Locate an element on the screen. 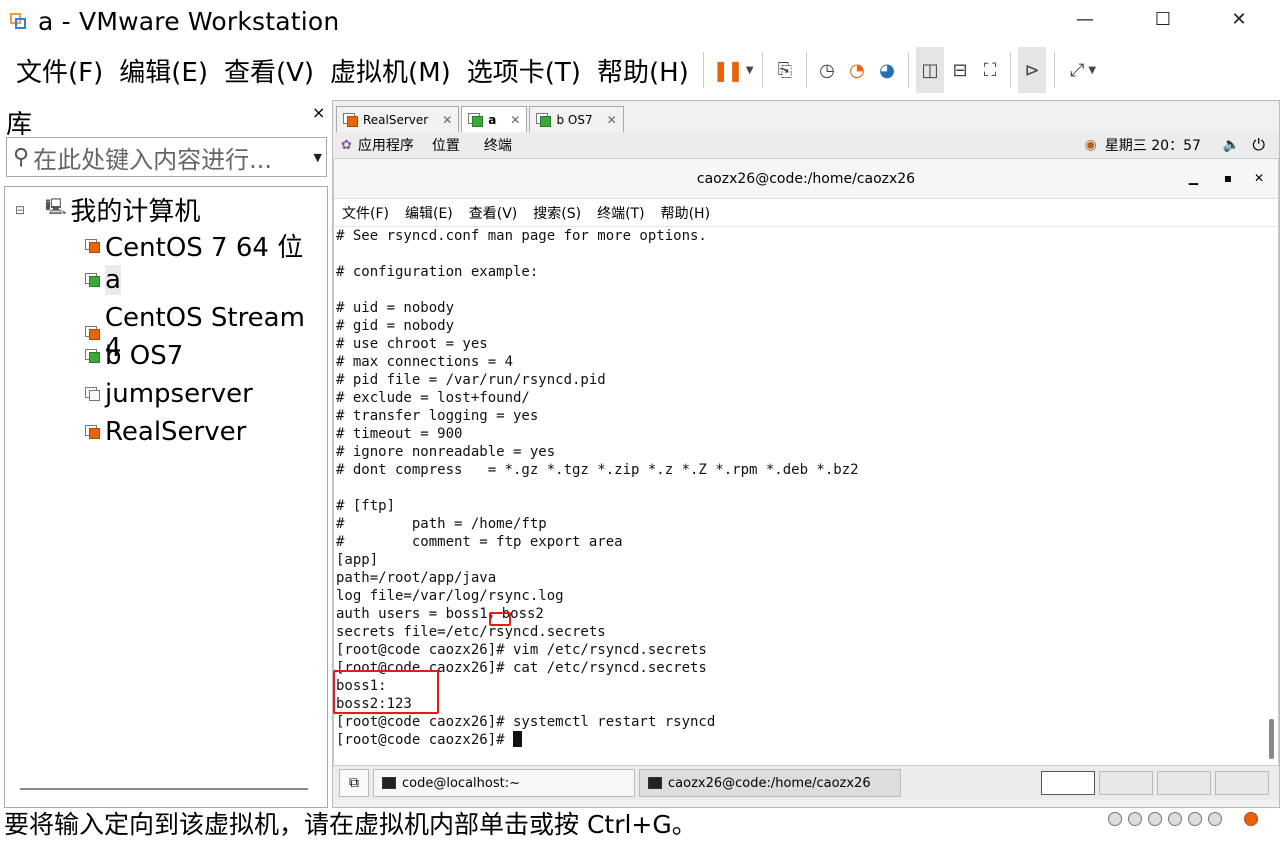 The height and width of the screenshot is (841, 1282). terminal-menu-search: 搜索(S) is located at coordinates (557, 213).